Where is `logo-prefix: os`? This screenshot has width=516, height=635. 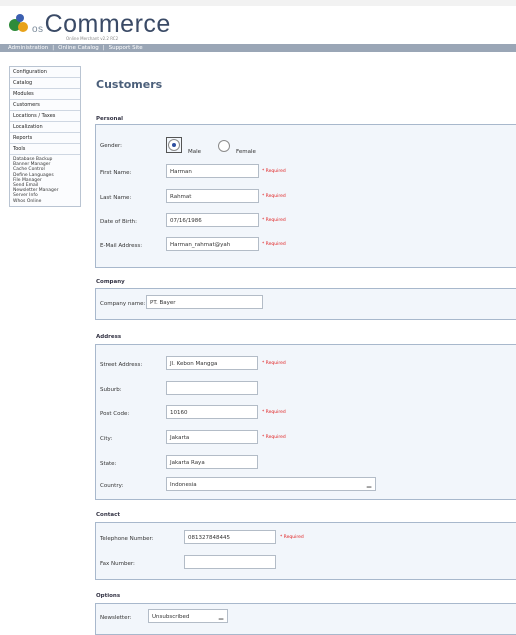
logo-prefix: os is located at coordinates (38, 29).